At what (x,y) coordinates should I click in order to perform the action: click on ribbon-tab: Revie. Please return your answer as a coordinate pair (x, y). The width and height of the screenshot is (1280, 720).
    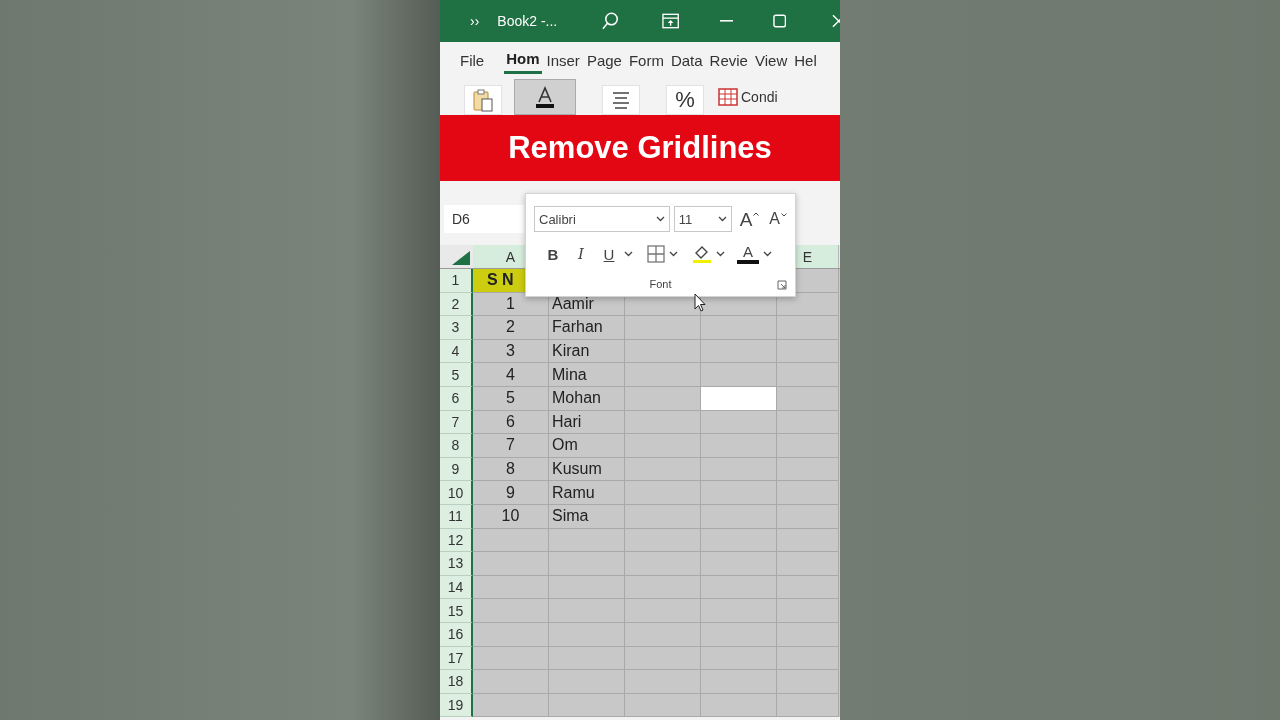
    Looking at the image, I should click on (728, 60).